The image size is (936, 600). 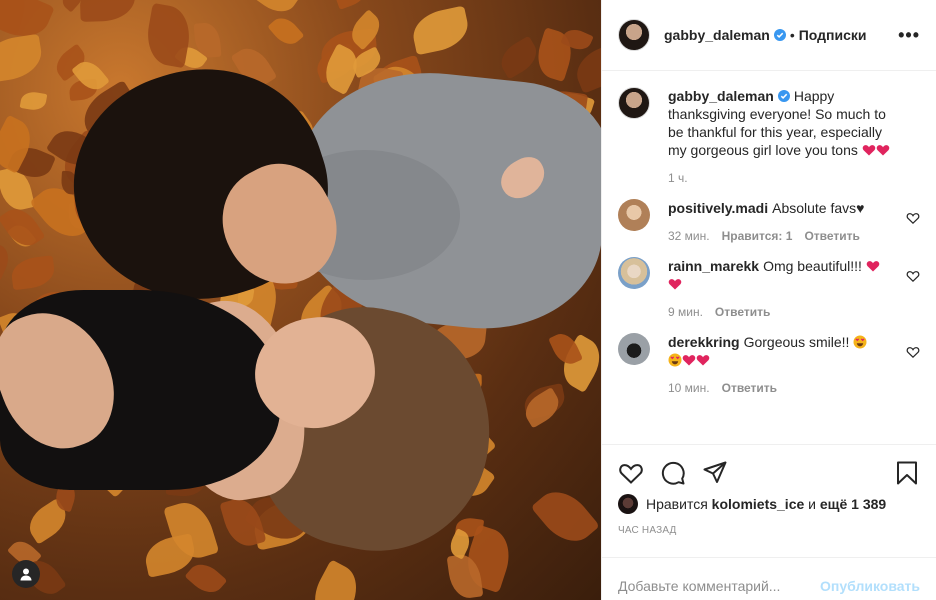 What do you see at coordinates (721, 96) in the screenshot?
I see `caption-username: gabby_daleman` at bounding box center [721, 96].